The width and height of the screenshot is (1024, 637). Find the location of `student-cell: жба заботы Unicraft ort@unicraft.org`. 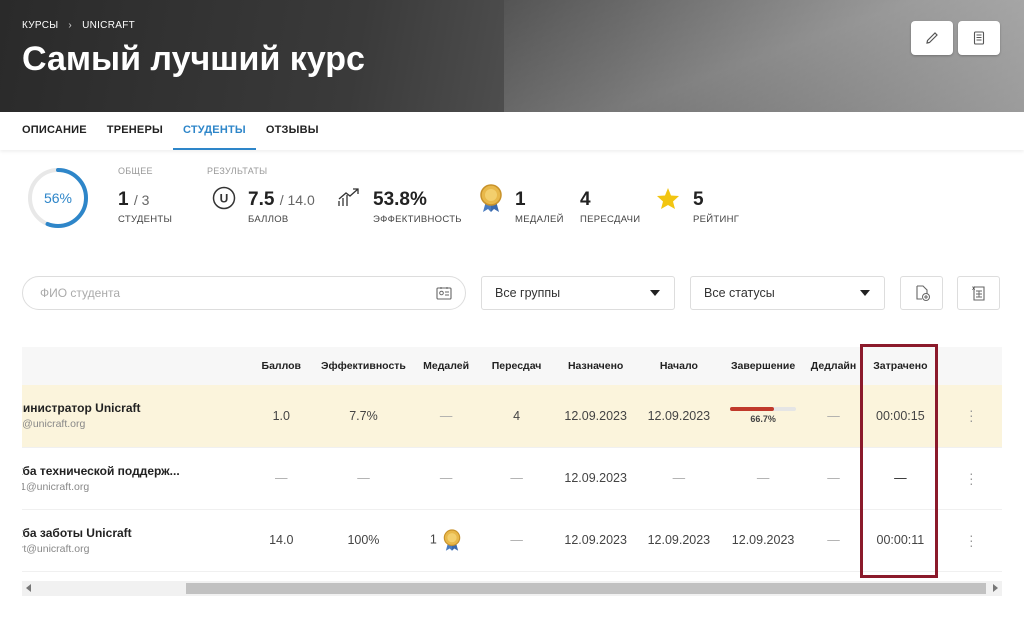

student-cell: жба заботы Unicraft ort@unicraft.org is located at coordinates (135, 540).